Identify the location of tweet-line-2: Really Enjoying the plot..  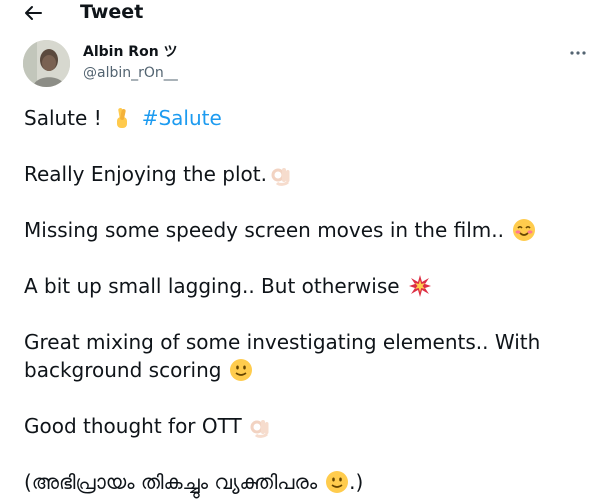
(158, 174).